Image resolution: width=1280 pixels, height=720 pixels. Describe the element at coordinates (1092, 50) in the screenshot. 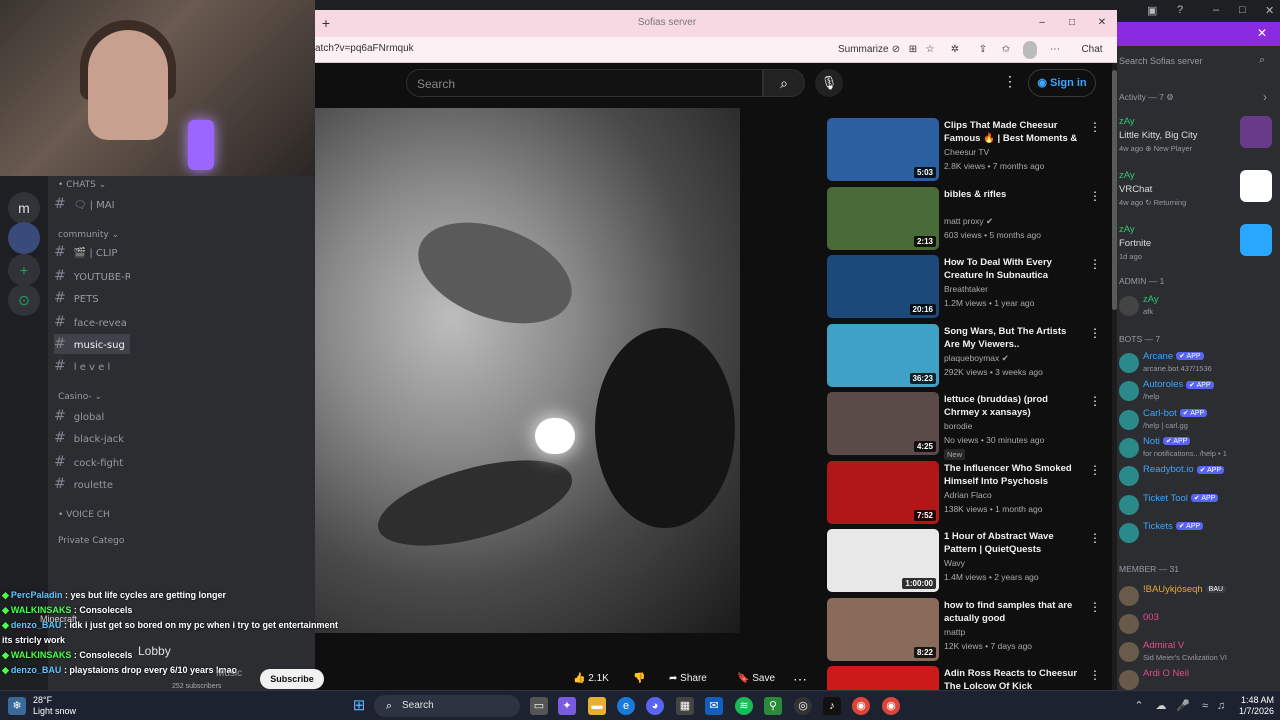

I see `copilot-chat-button: Chat` at that location.